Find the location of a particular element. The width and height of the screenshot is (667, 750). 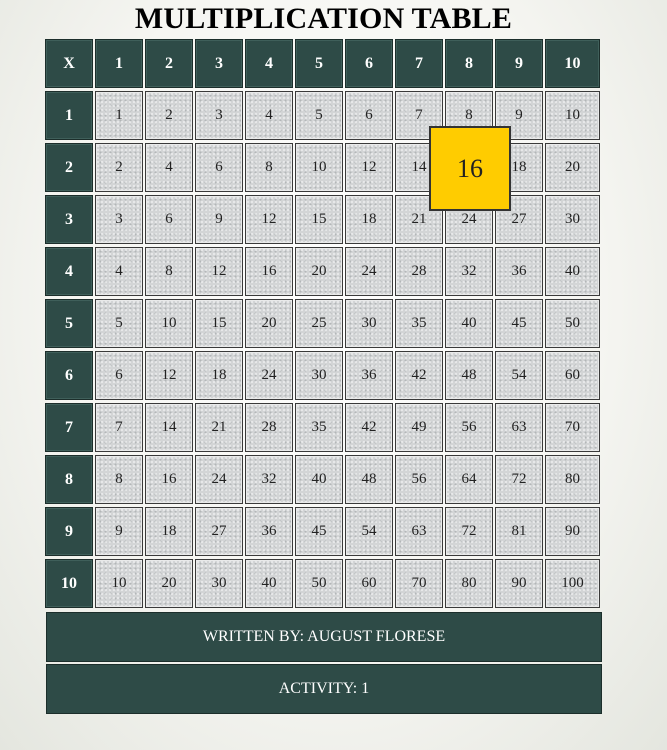

table-cell: 25 is located at coordinates (319, 323).